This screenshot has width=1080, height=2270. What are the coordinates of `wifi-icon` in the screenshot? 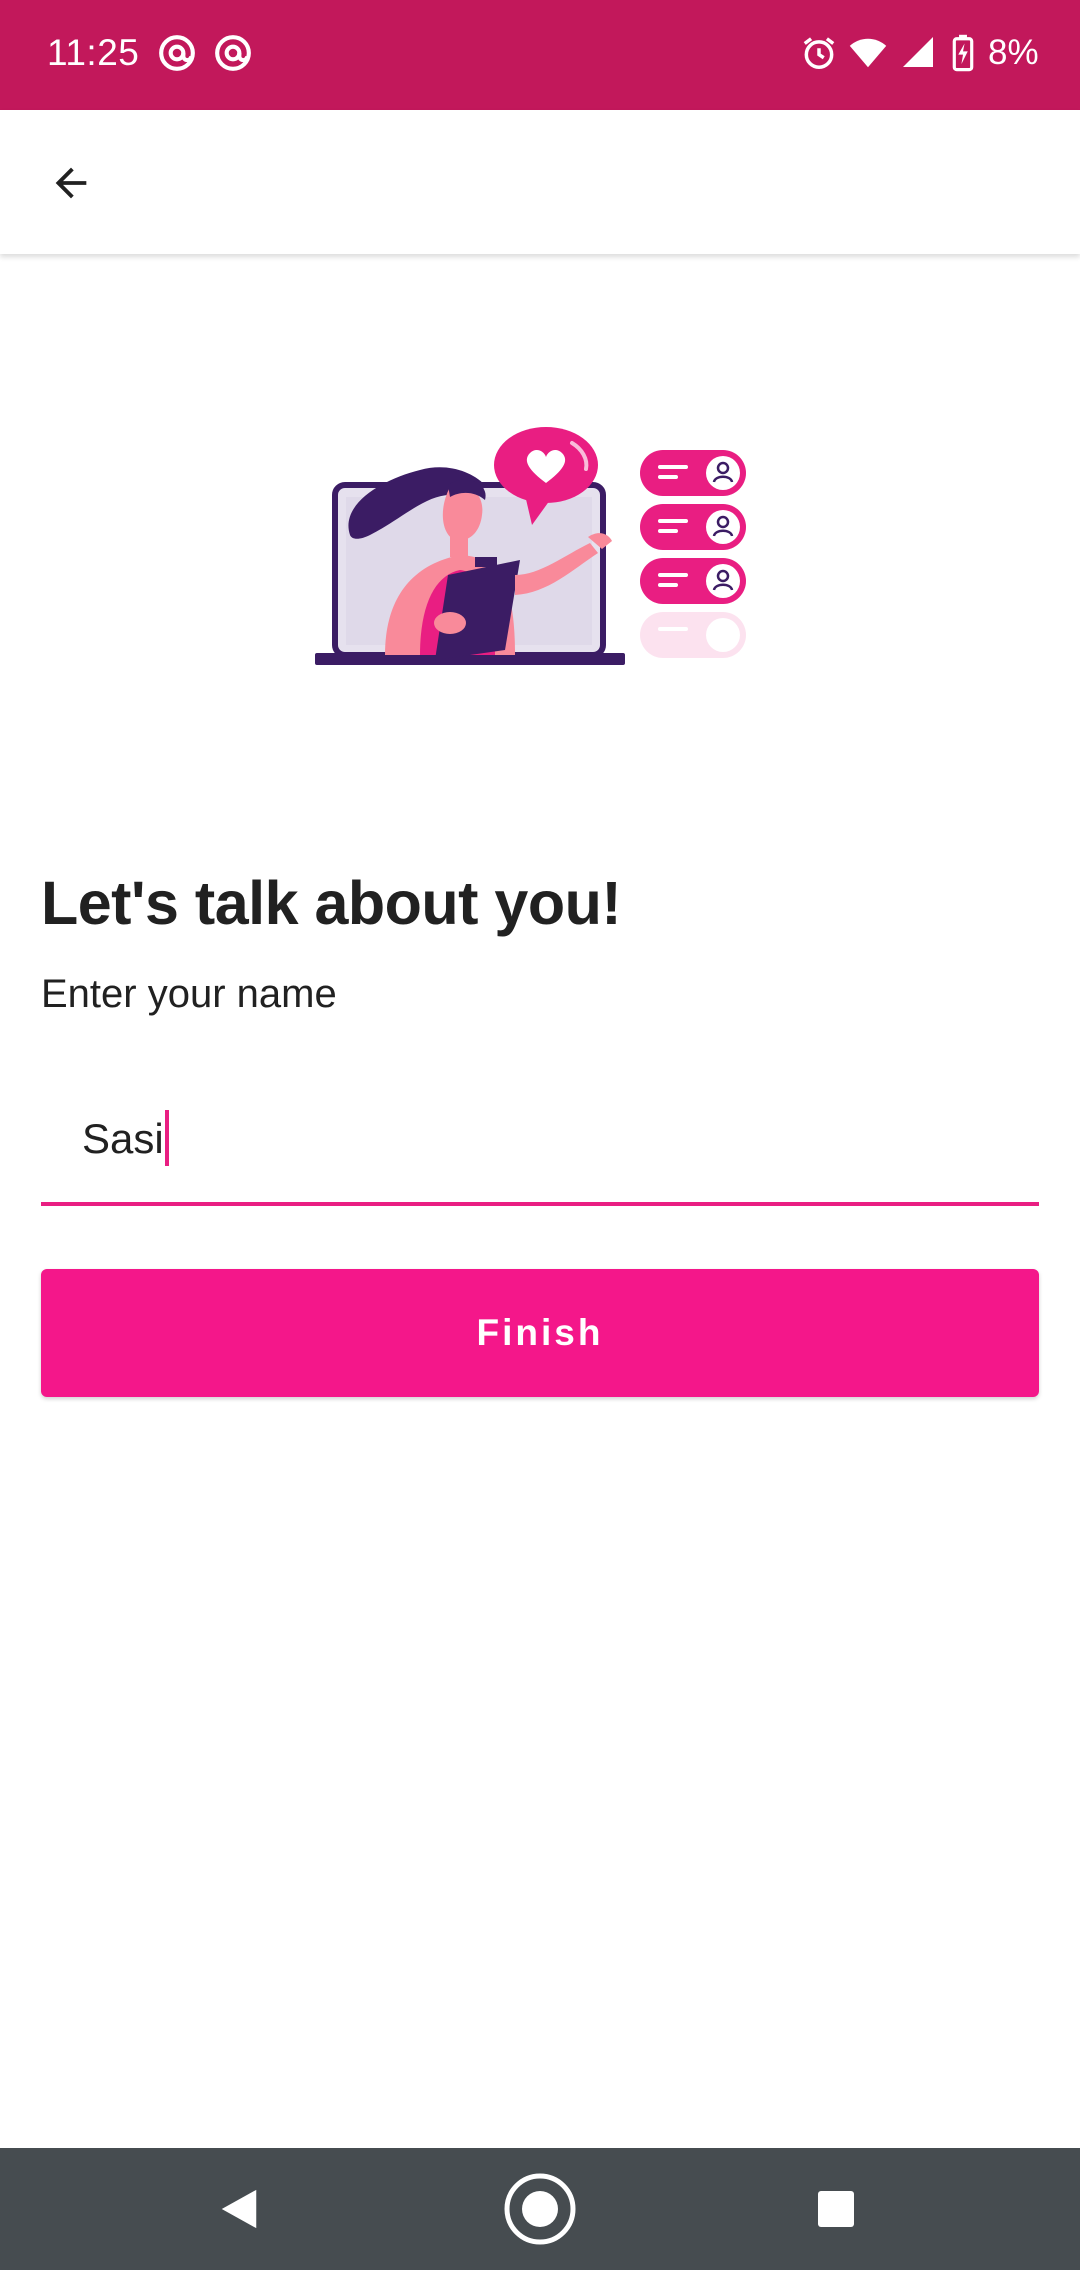 It's located at (868, 55).